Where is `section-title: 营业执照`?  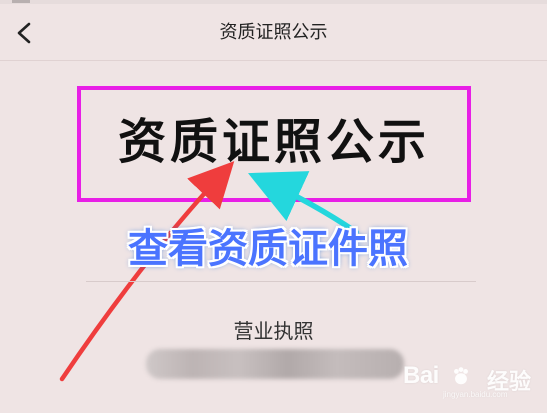
section-title: 营业执照 is located at coordinates (273, 331).